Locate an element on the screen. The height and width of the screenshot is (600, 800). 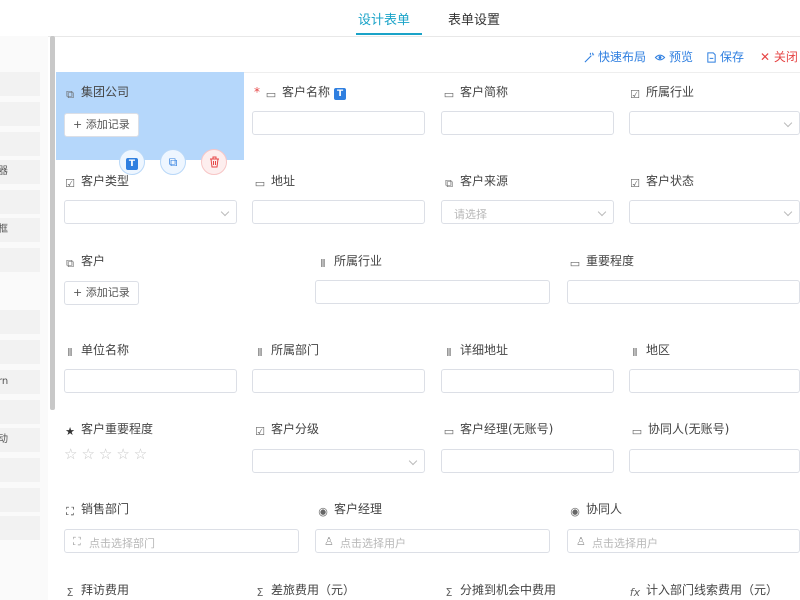
field-label-customer: ⧉ 客户 is located at coordinates (84, 261).